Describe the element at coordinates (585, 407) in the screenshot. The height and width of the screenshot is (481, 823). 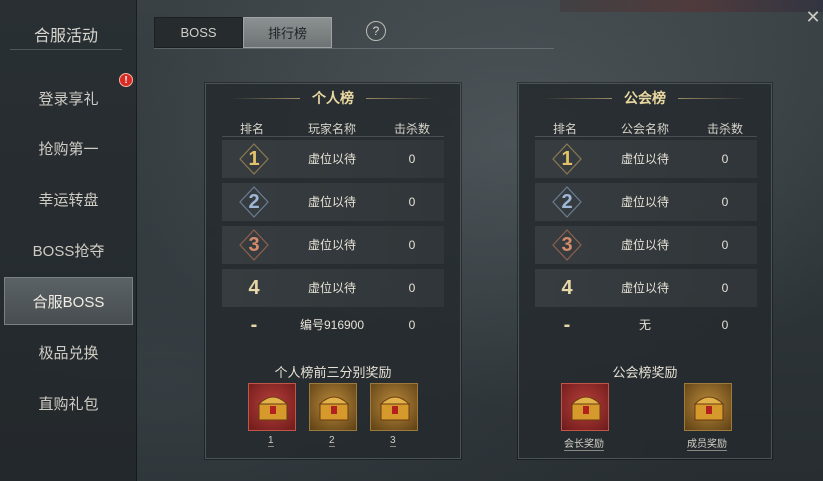
I see `leader-reward-chest-icon` at that location.